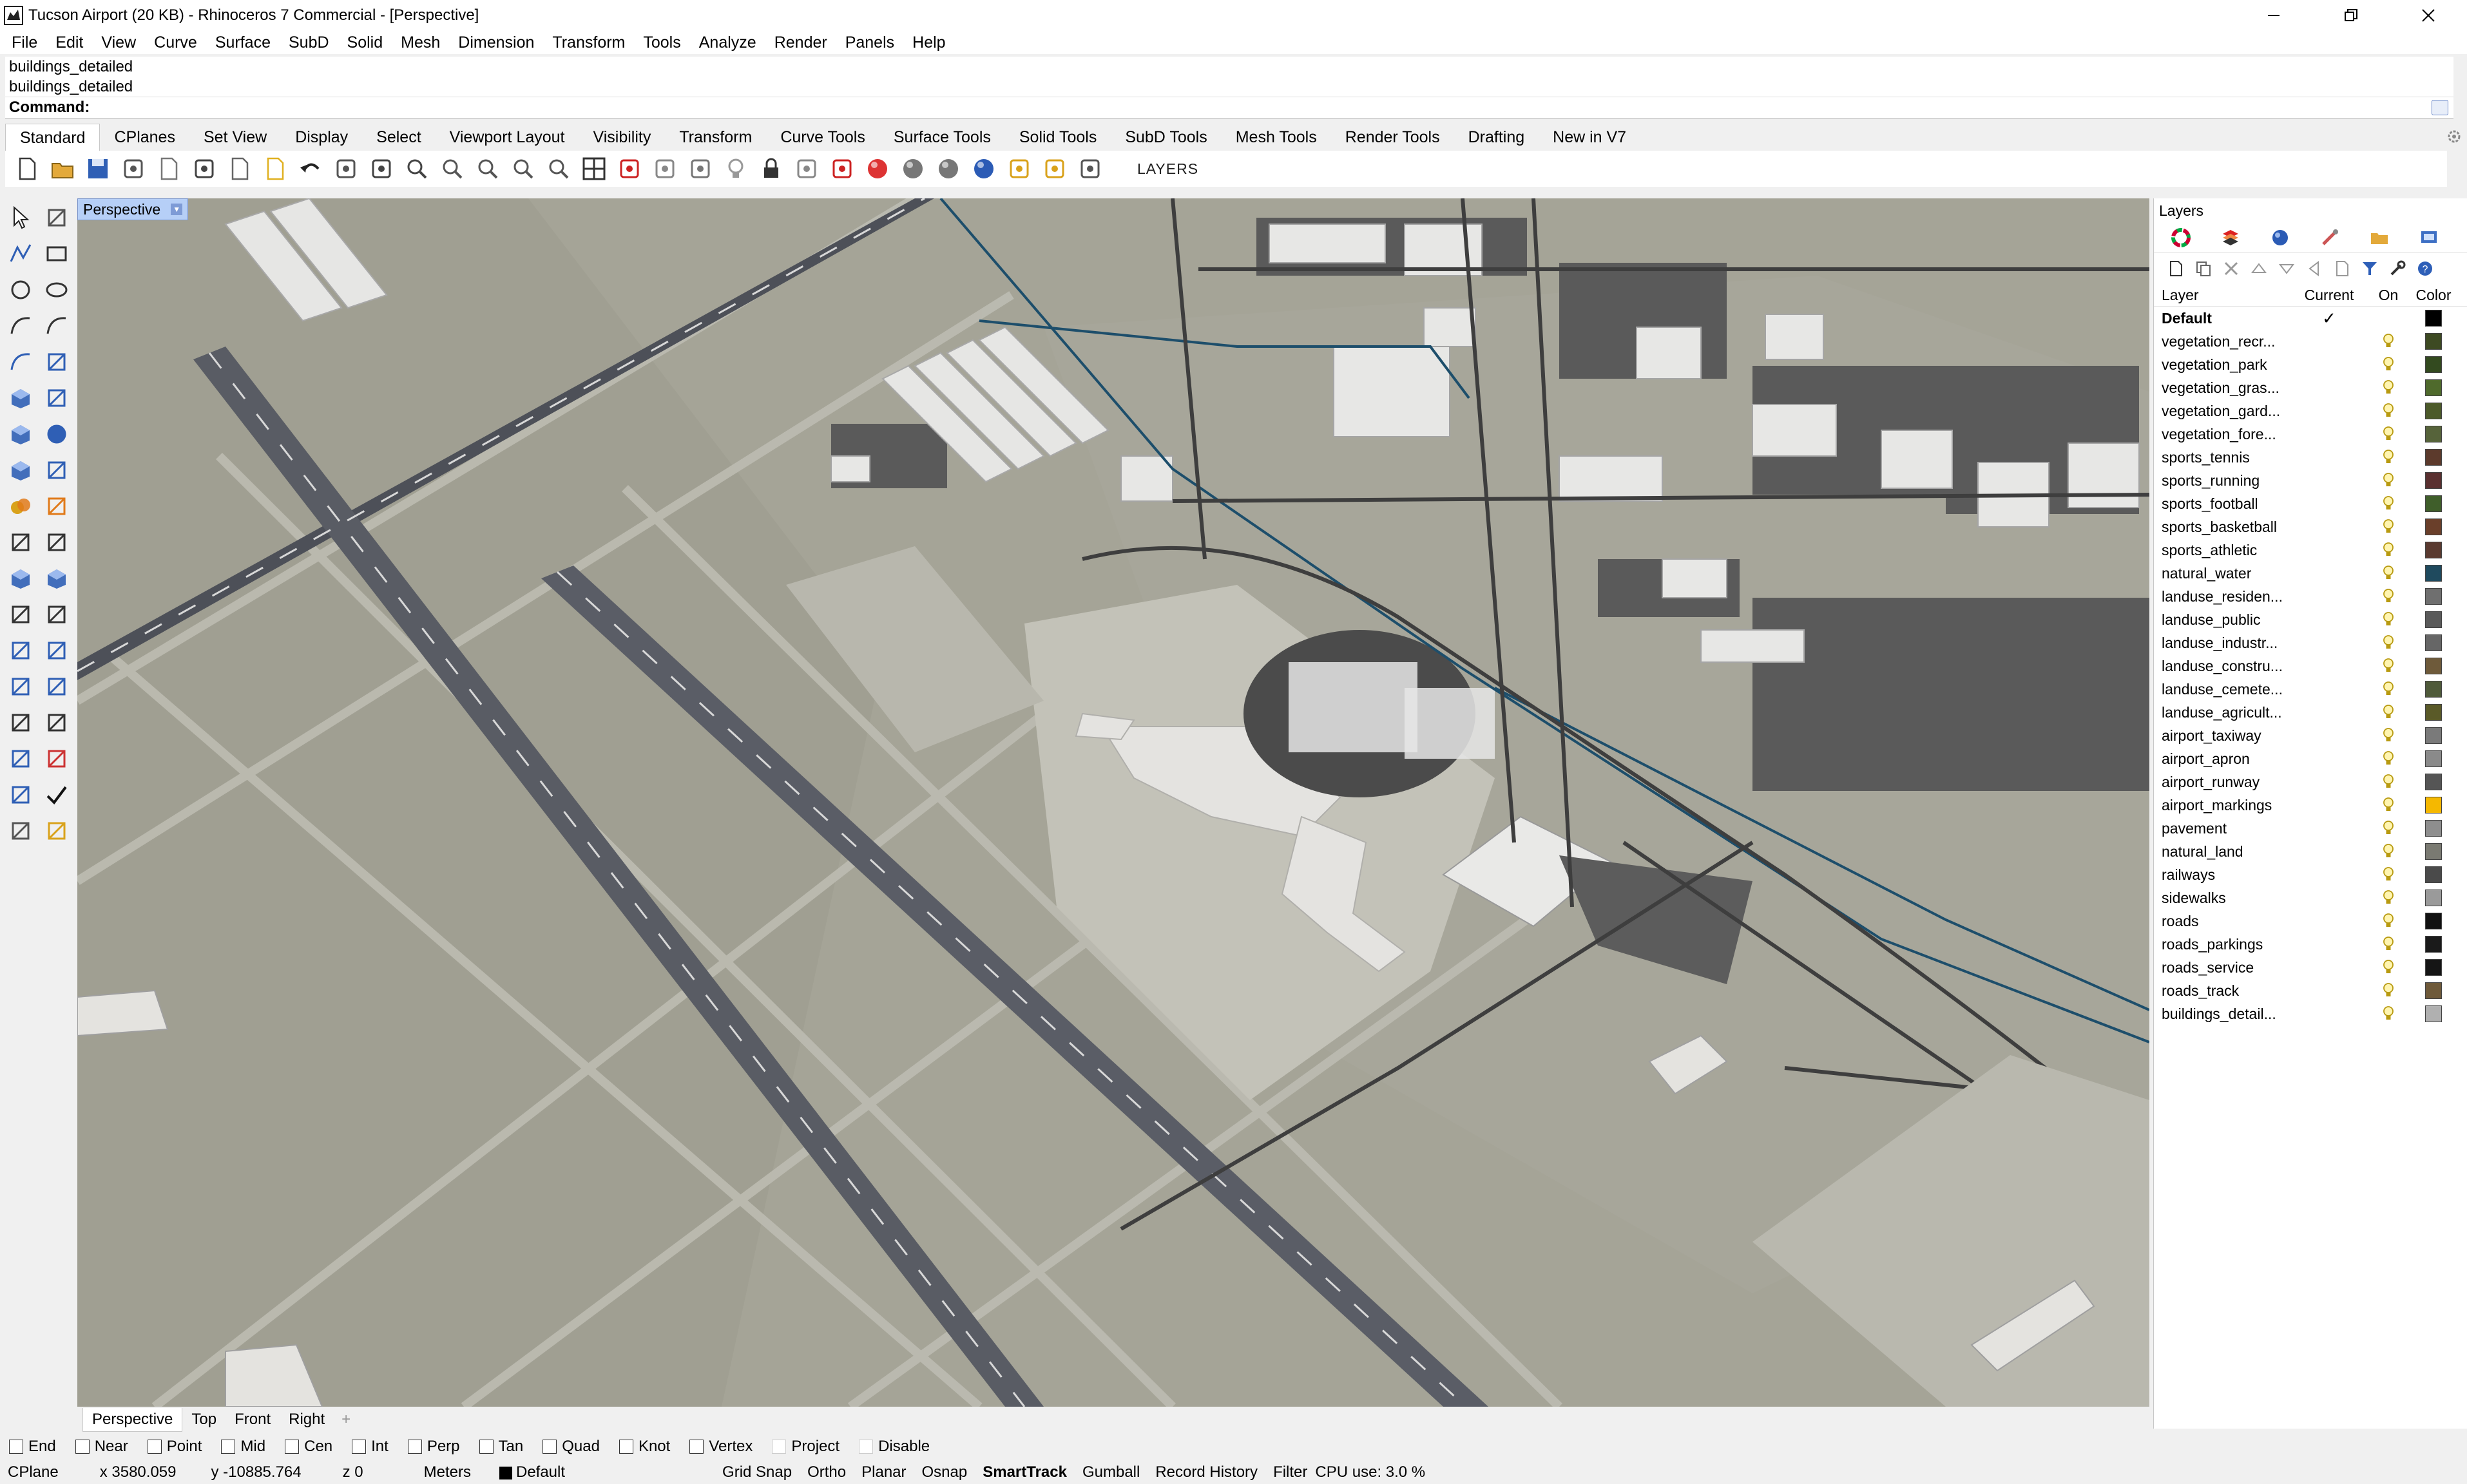 This screenshot has height=1484, width=2467. Describe the element at coordinates (21, 362) in the screenshot. I see `fillet-tool` at that location.